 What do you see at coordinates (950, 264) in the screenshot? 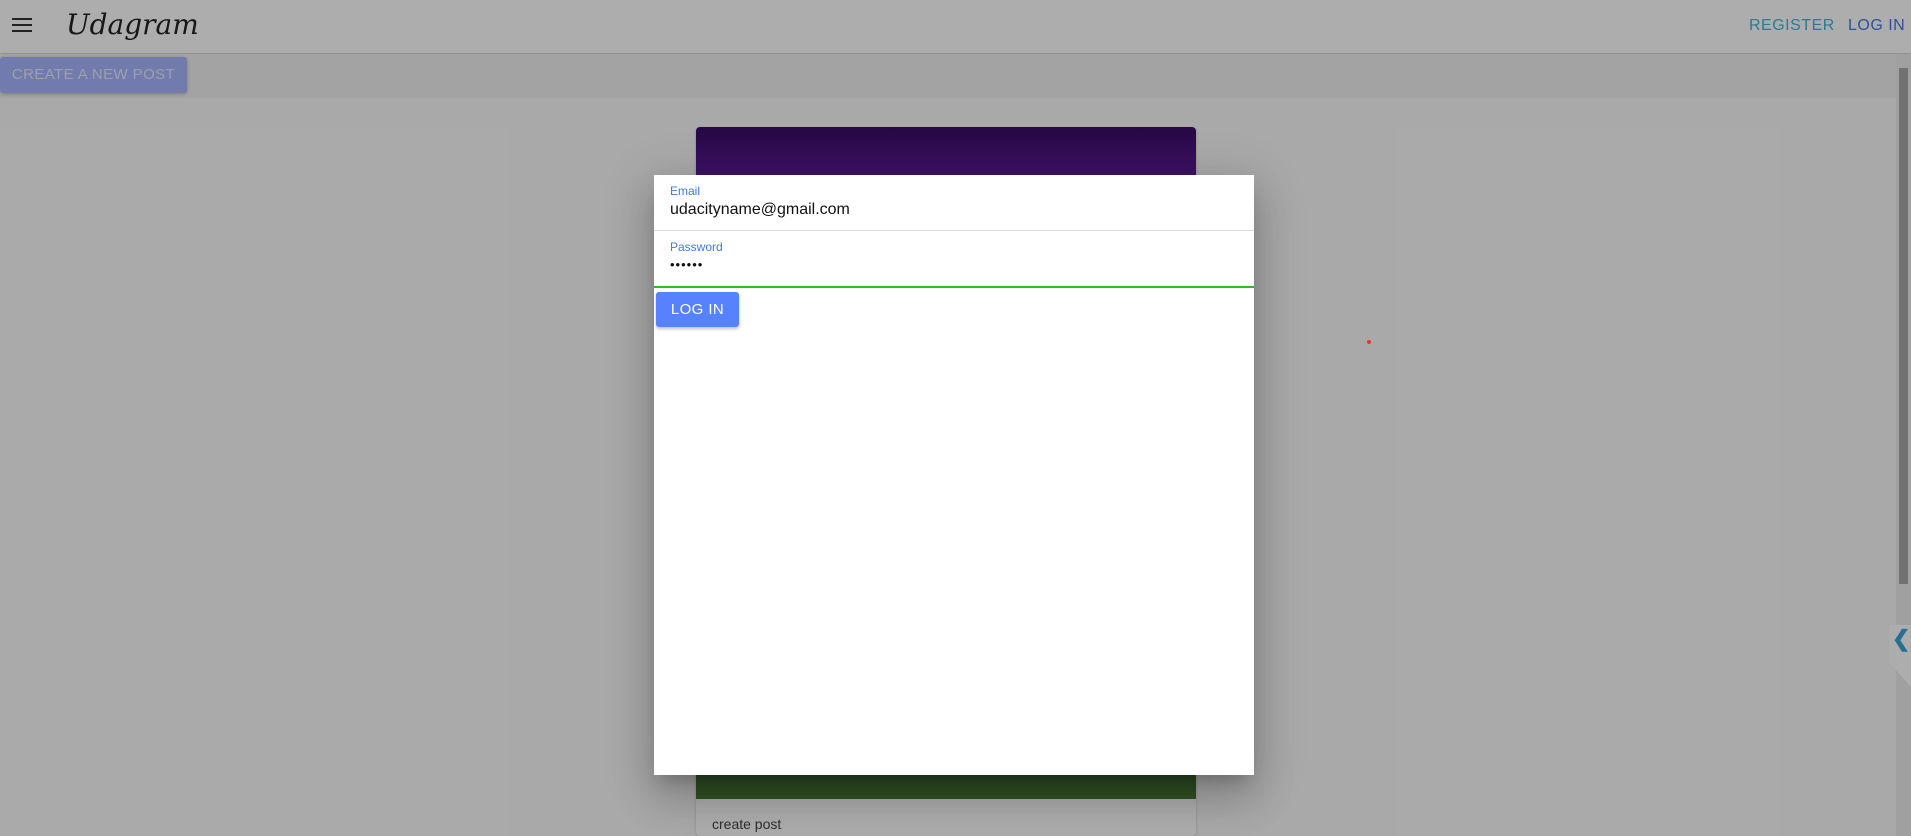
I see `password-input` at bounding box center [950, 264].